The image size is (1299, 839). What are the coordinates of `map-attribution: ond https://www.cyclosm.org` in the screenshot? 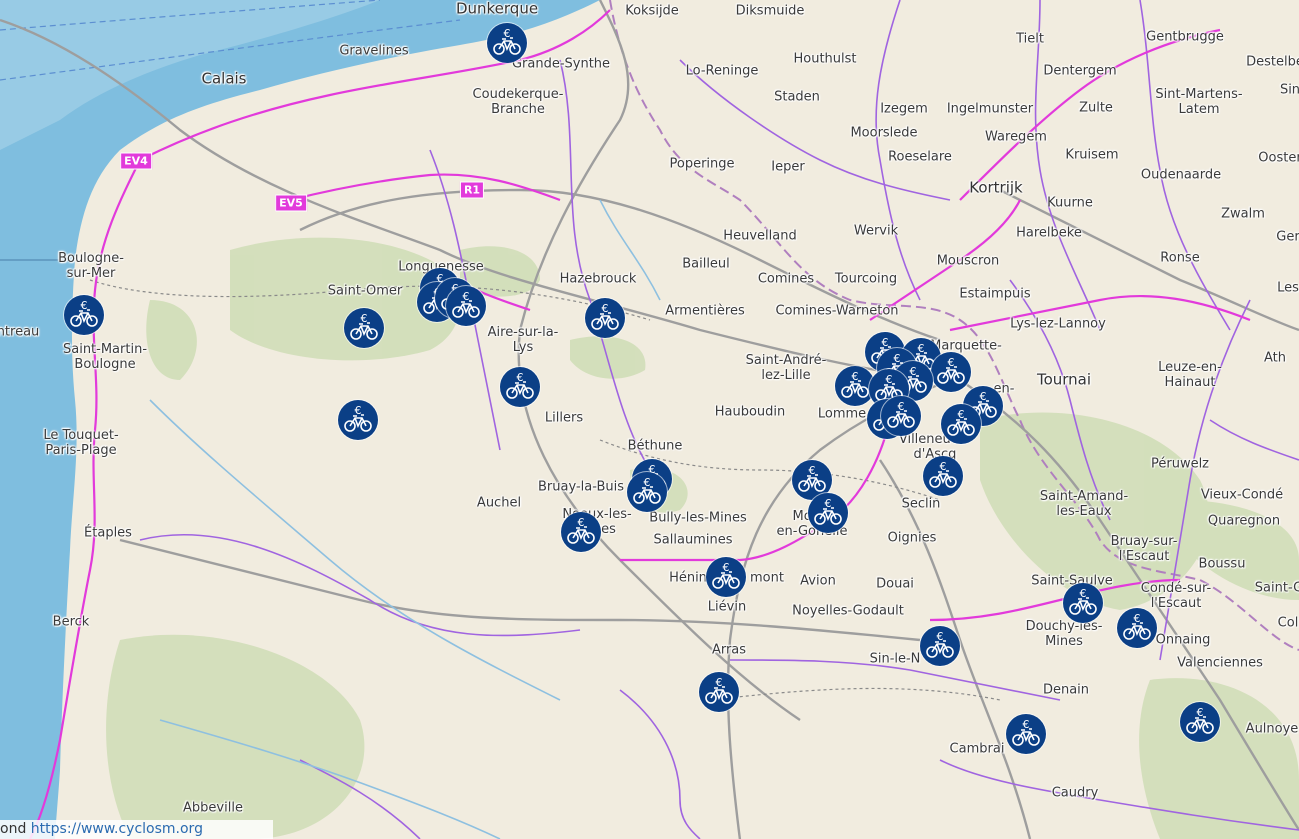 It's located at (136, 829).